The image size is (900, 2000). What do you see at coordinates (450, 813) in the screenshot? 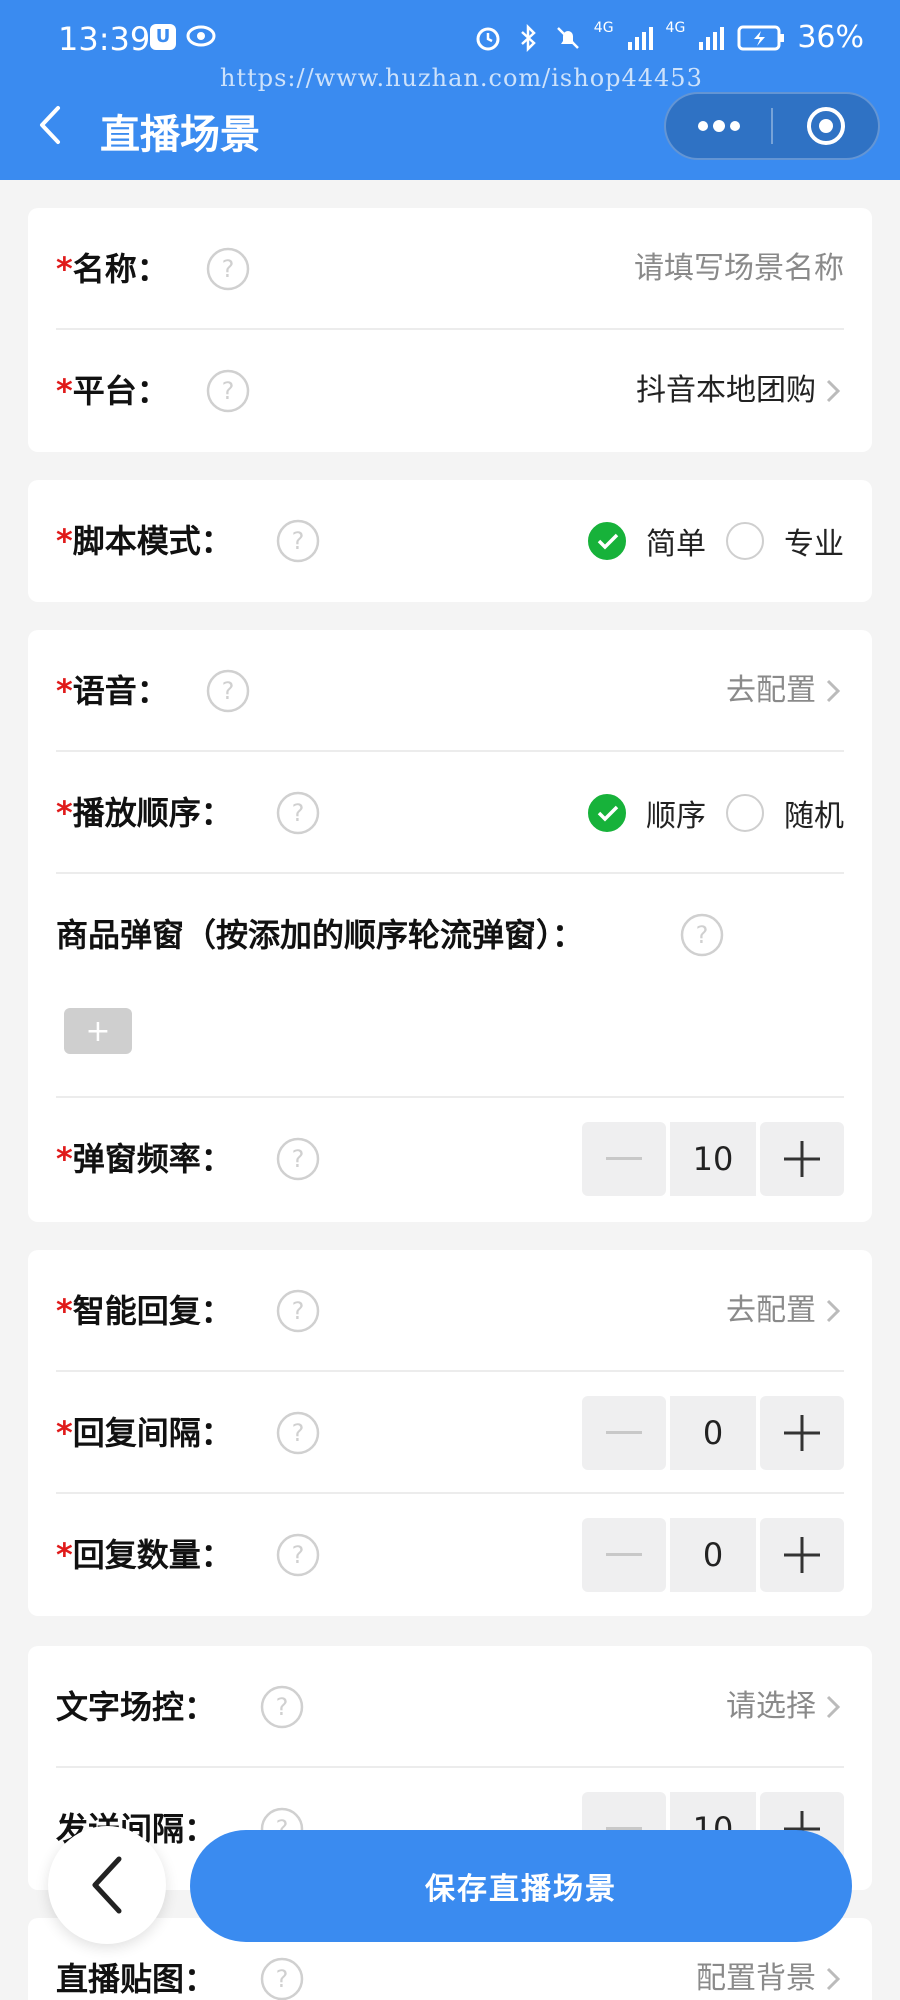
I see `play-order-row: *播放顺序： ? 顺序 随机` at bounding box center [450, 813].